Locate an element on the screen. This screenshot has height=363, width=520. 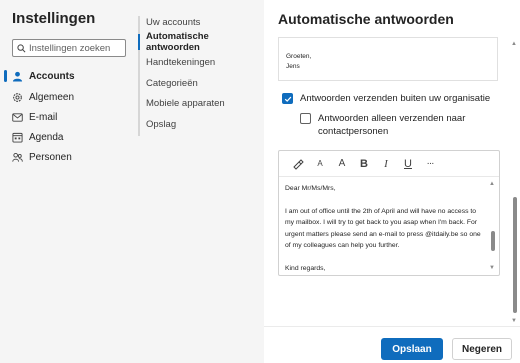
checkmark-icon is located at coordinates (287, 99).